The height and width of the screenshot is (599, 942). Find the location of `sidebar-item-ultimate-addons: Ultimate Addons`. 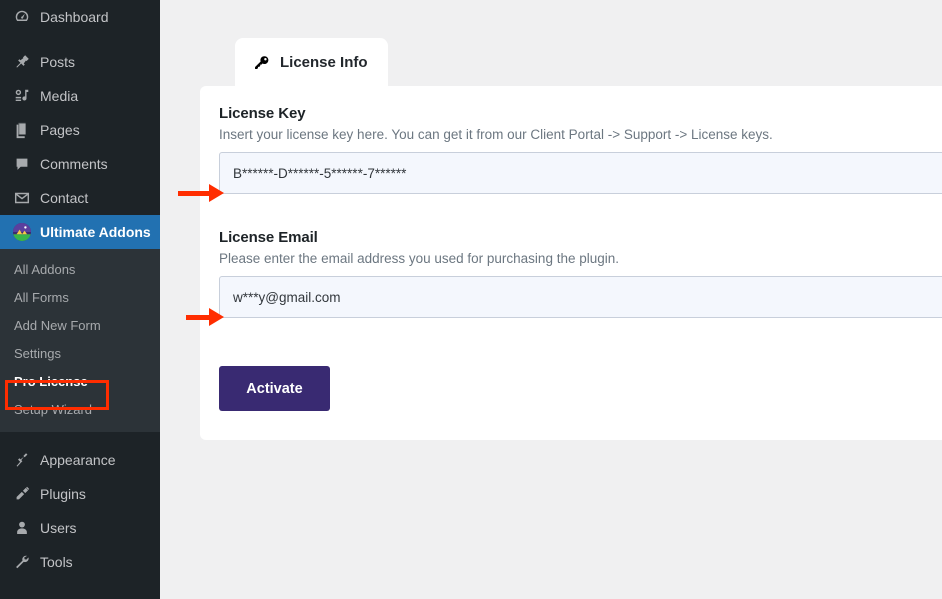

sidebar-item-ultimate-addons: Ultimate Addons is located at coordinates (80, 232).